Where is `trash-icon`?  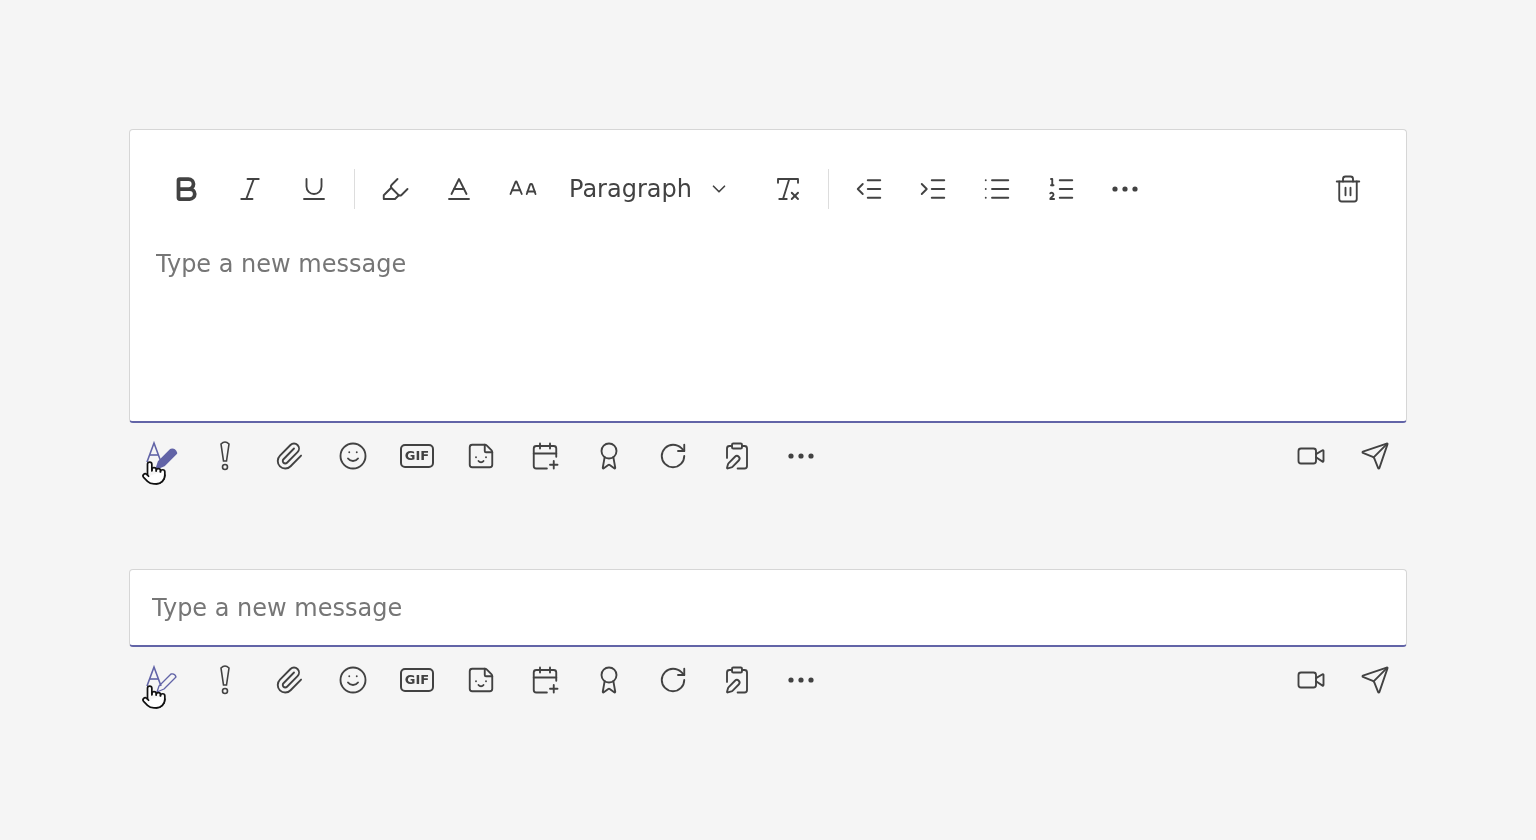
trash-icon is located at coordinates (1348, 189).